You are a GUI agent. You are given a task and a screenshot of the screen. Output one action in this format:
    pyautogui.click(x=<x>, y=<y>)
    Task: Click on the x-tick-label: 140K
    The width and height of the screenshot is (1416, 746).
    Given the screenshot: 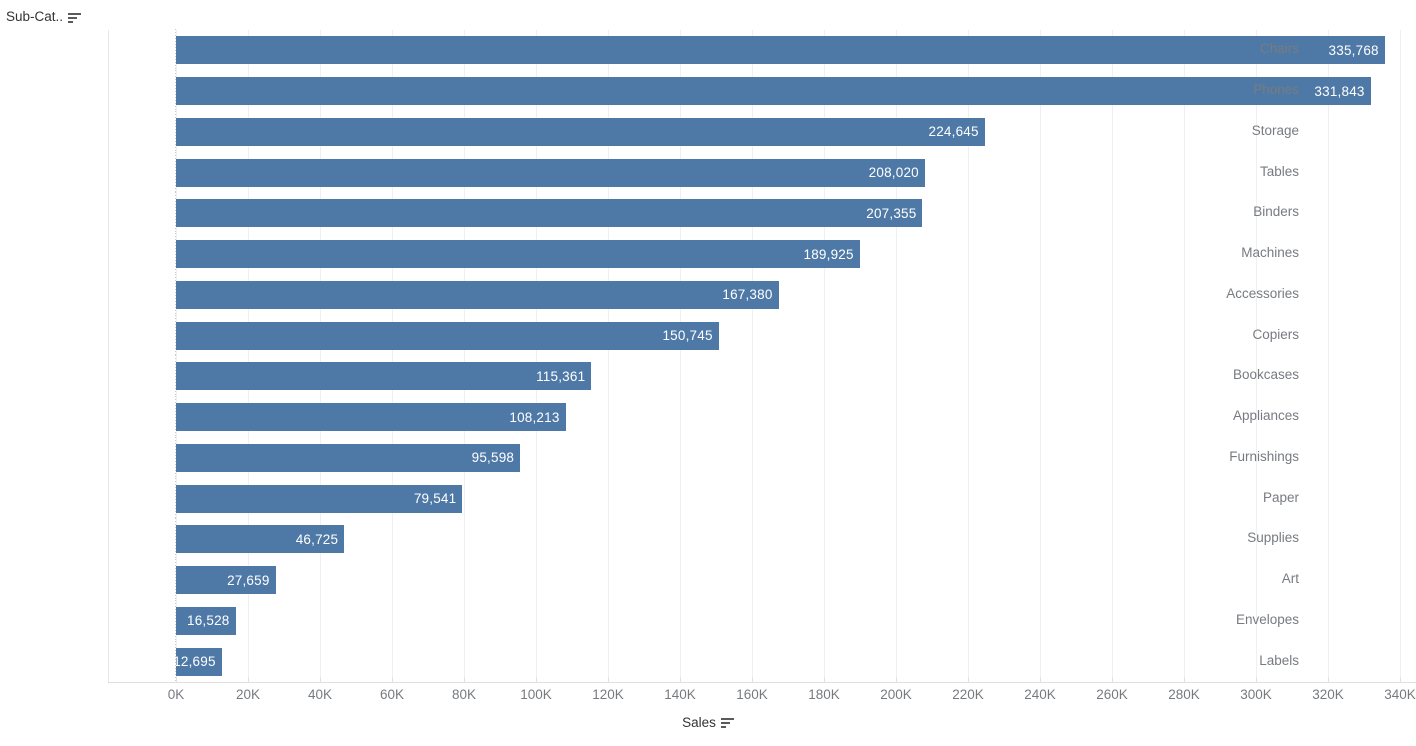 What is the action you would take?
    pyautogui.click(x=680, y=694)
    